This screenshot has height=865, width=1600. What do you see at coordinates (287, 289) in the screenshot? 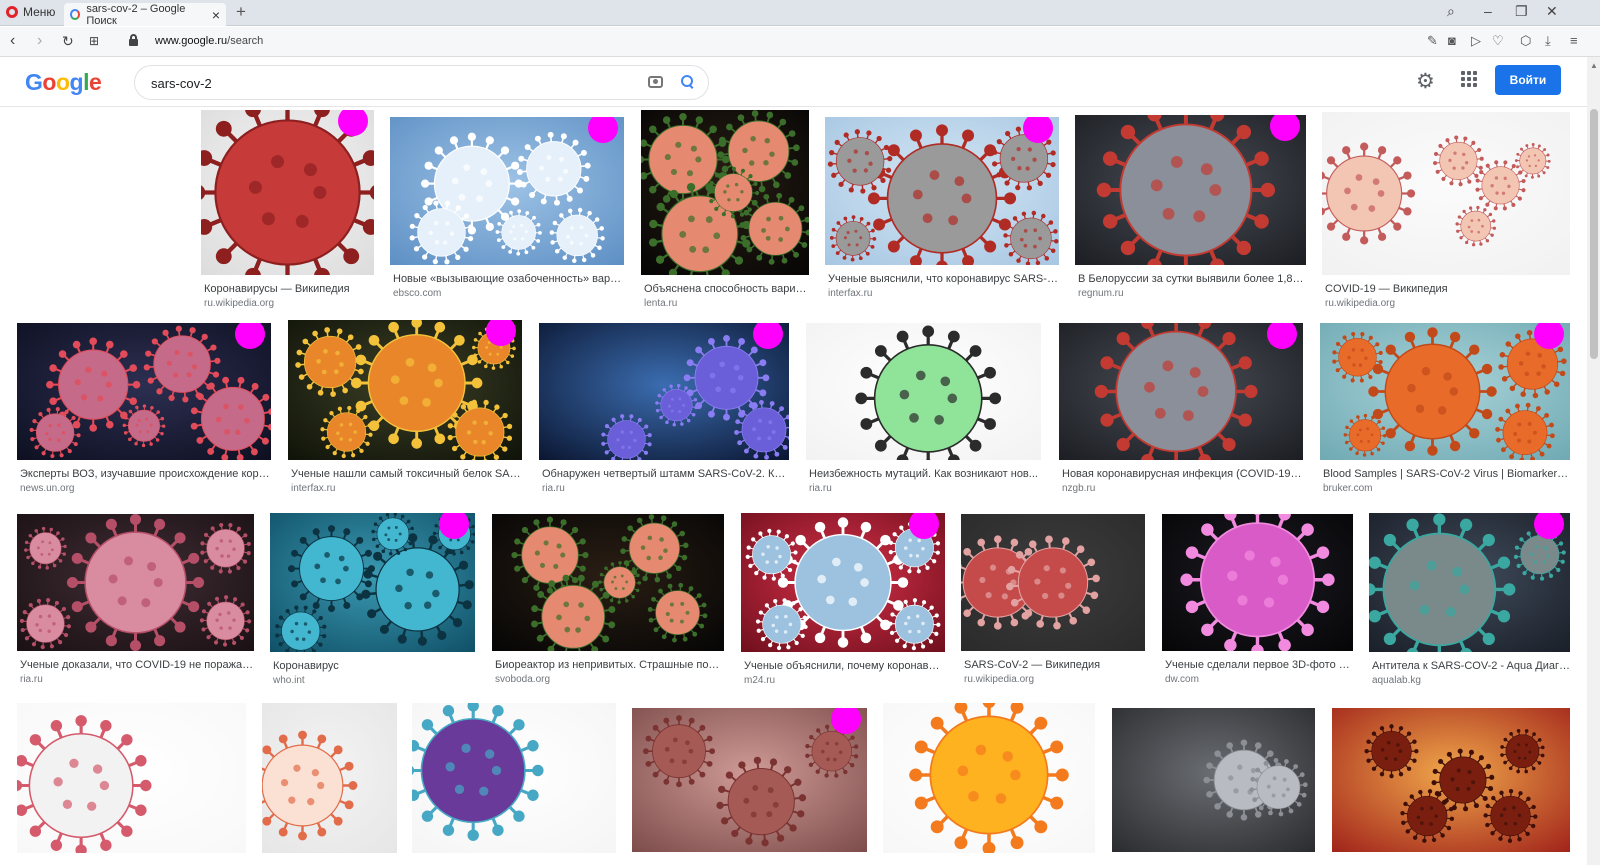
I see `result-title: Коронавирусы — Википедия` at bounding box center [287, 289].